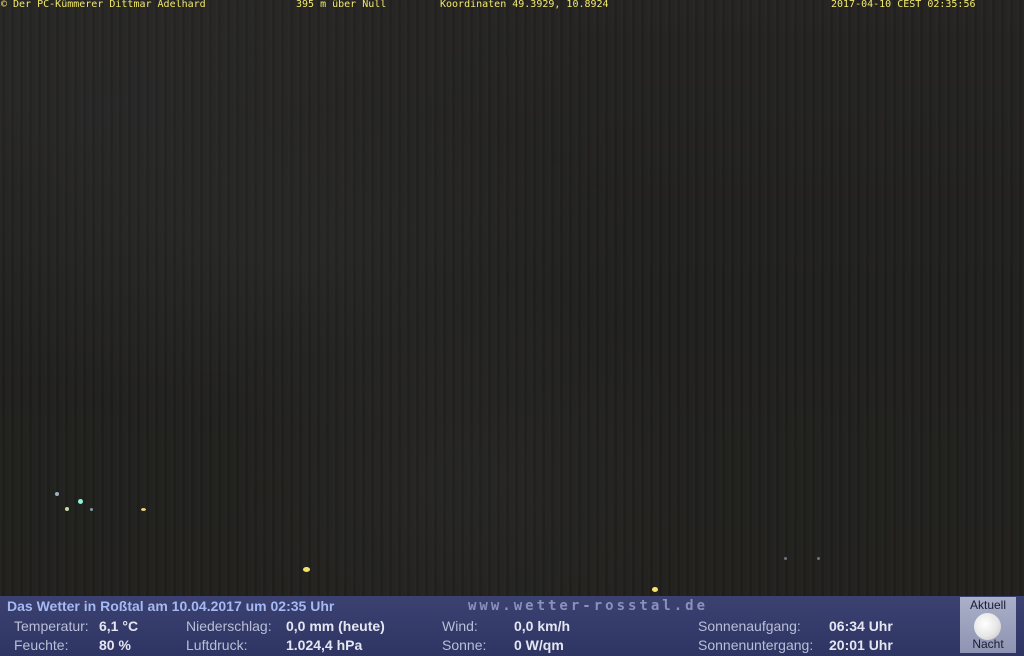 This screenshot has height=656, width=1024. What do you see at coordinates (588, 606) in the screenshot?
I see `website-url: www.wetter-rosstal.de` at bounding box center [588, 606].